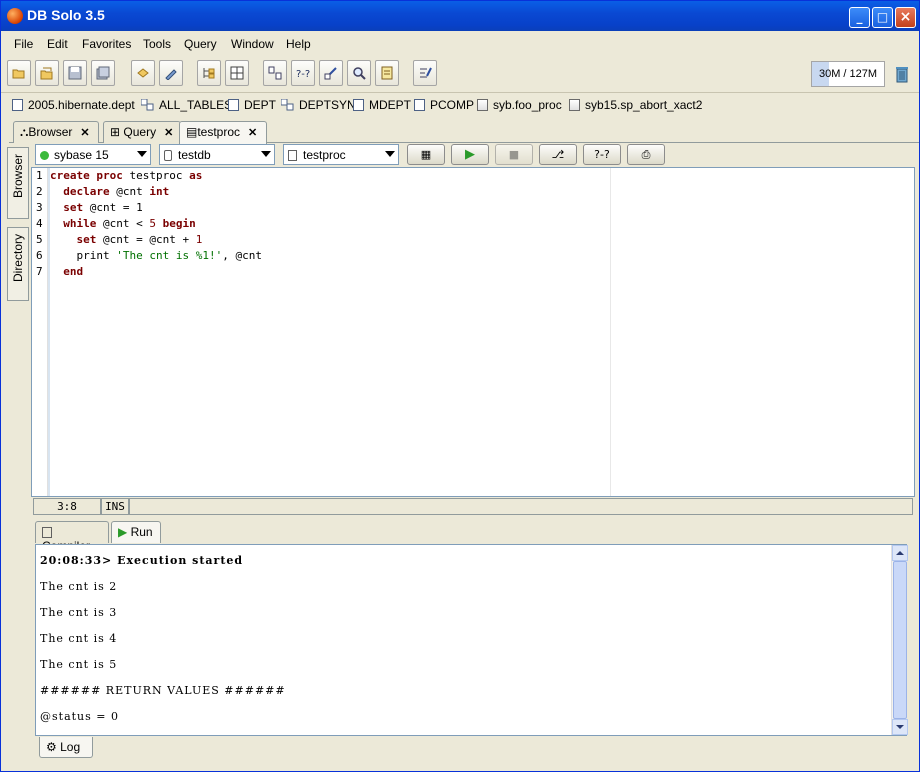 The height and width of the screenshot is (772, 920). I want to click on report-icon, so click(387, 73).